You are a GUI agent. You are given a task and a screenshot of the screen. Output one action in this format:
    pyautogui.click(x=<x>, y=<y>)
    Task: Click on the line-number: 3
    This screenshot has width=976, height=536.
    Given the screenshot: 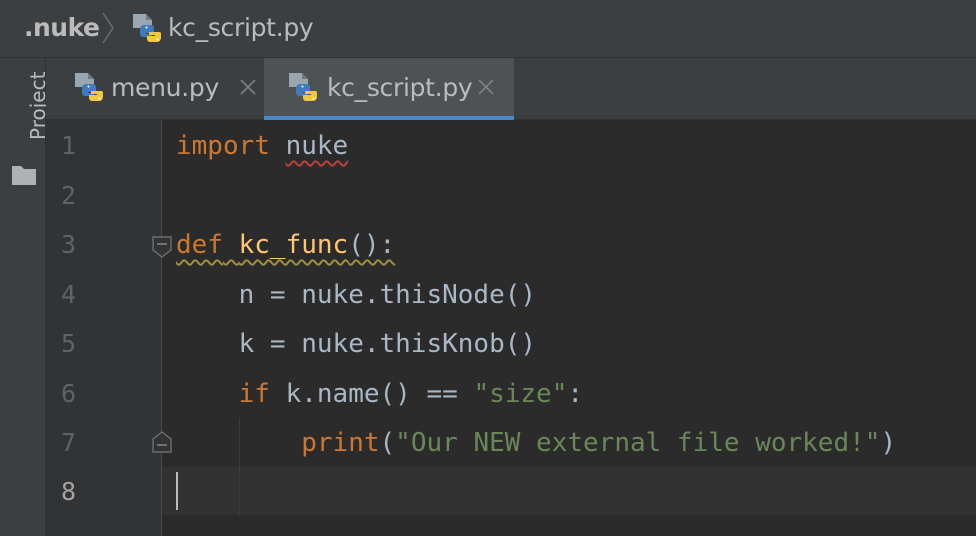 What is the action you would take?
    pyautogui.click(x=68, y=244)
    